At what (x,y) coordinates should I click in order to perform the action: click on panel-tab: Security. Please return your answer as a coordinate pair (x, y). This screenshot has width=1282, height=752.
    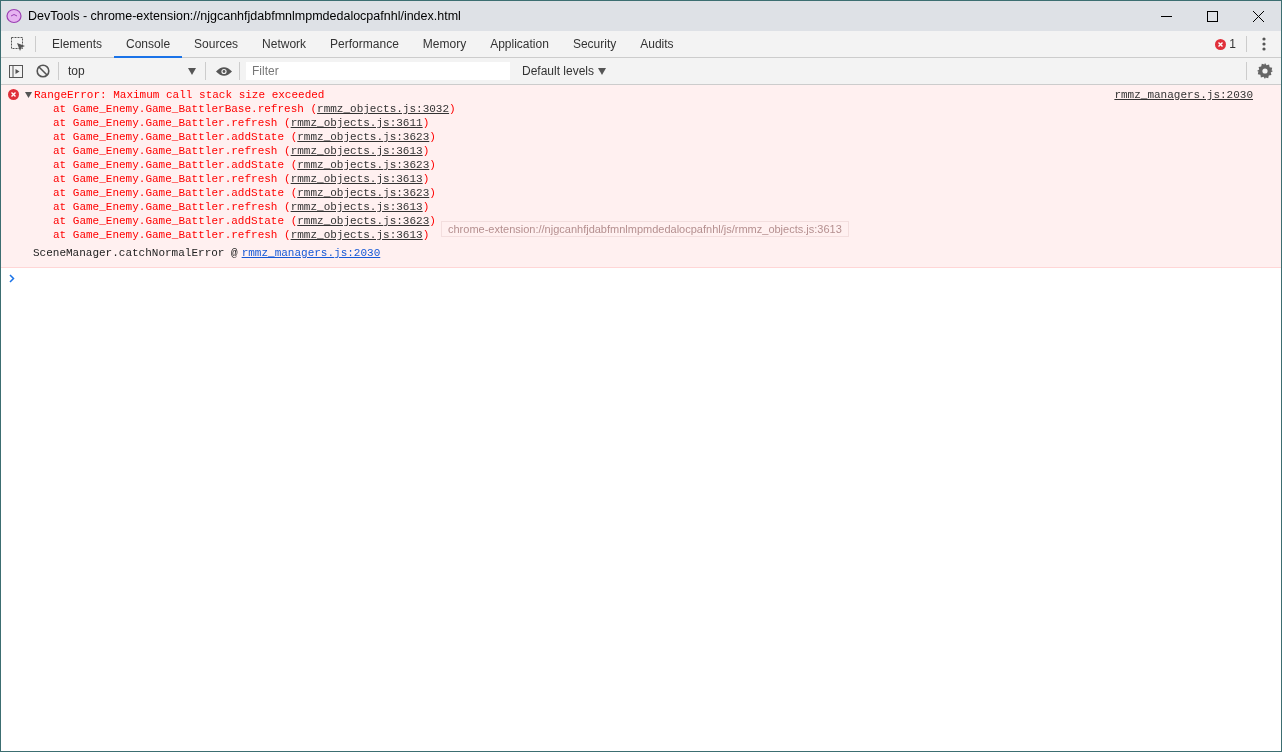
    Looking at the image, I should click on (594, 44).